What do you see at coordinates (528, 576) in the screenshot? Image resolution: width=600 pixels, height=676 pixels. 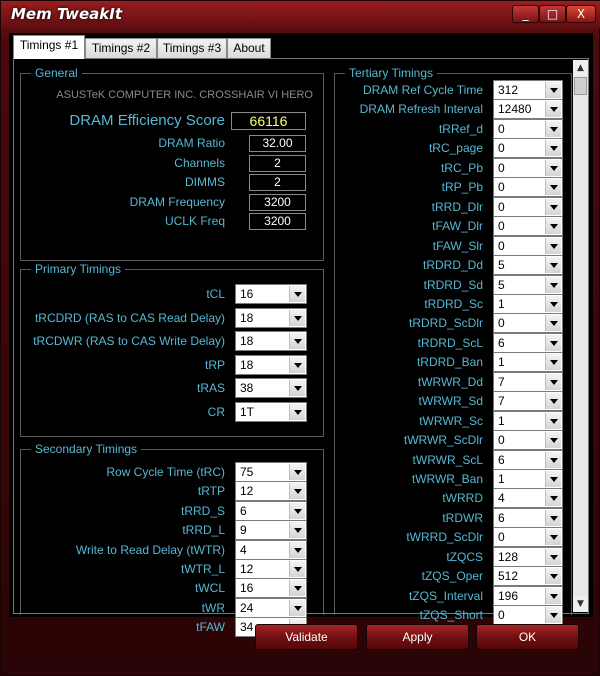 I see `tzqs-oper-dropdown: 512` at bounding box center [528, 576].